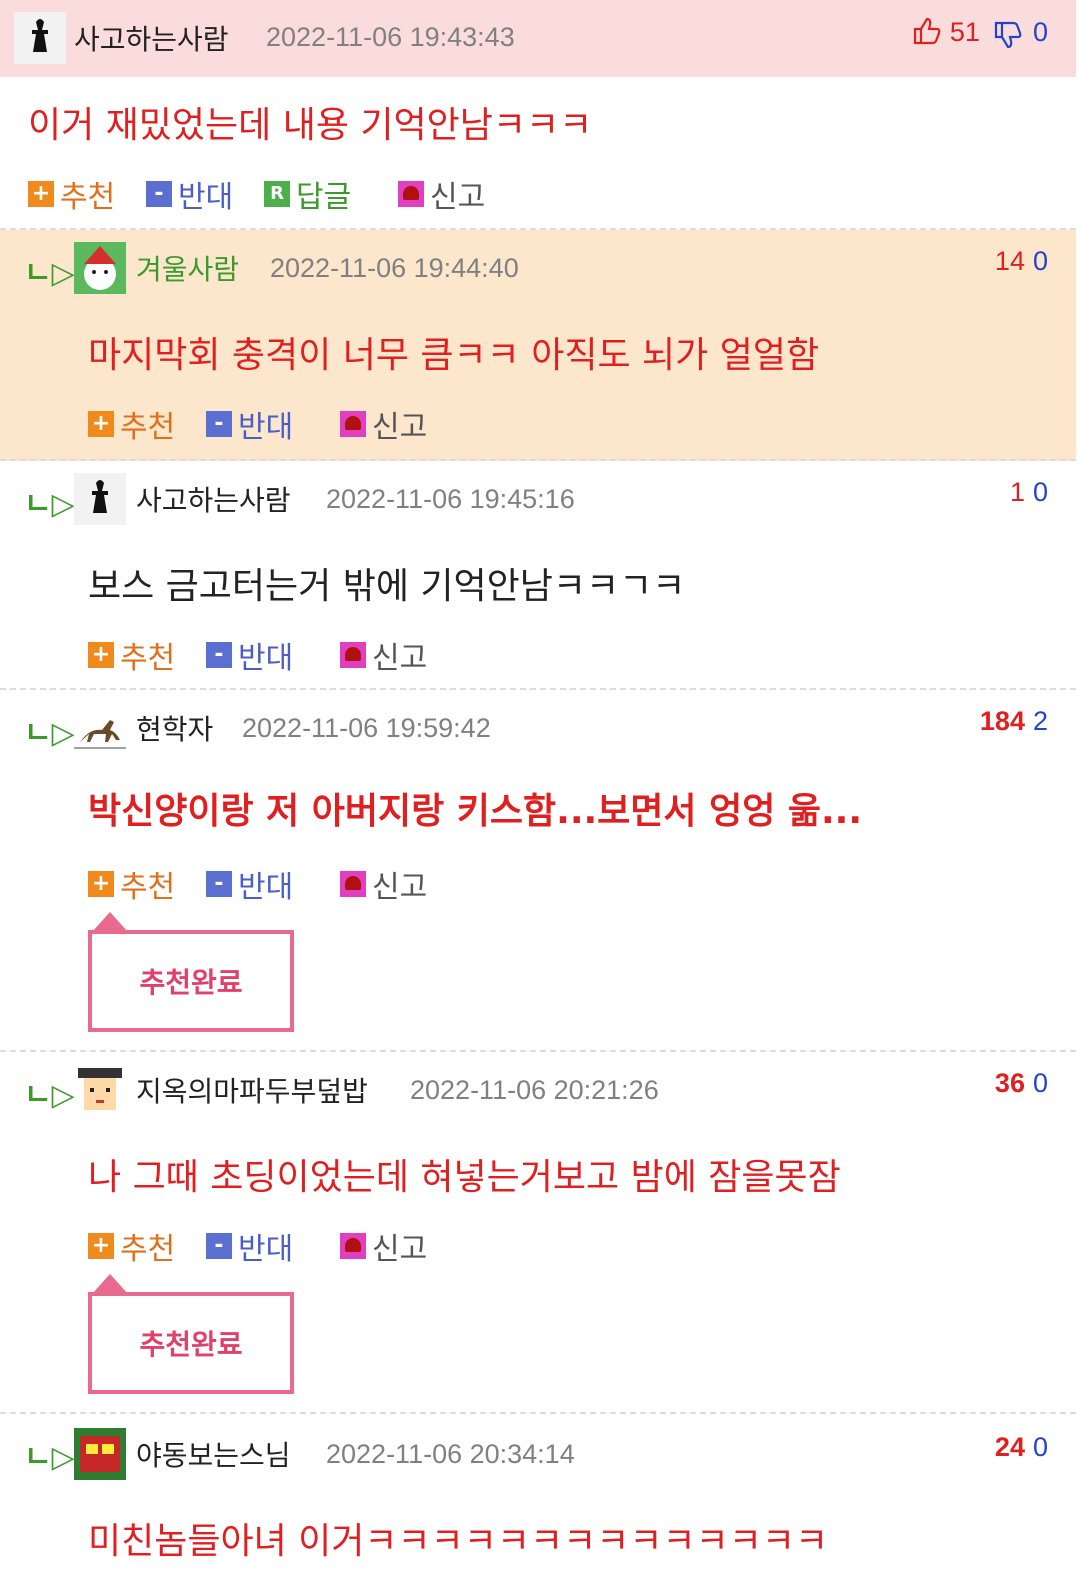 This screenshot has height=1572, width=1080. I want to click on reply-icon: R, so click(277, 194).